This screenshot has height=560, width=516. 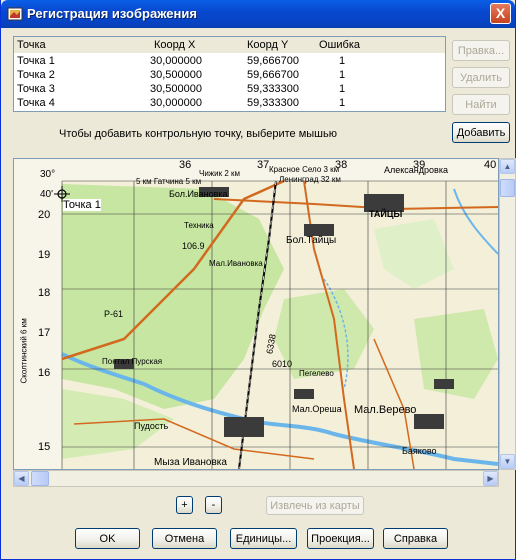 I want to click on table-row: Точка 3 30,500000 59,333300 1, so click(x=229, y=89).